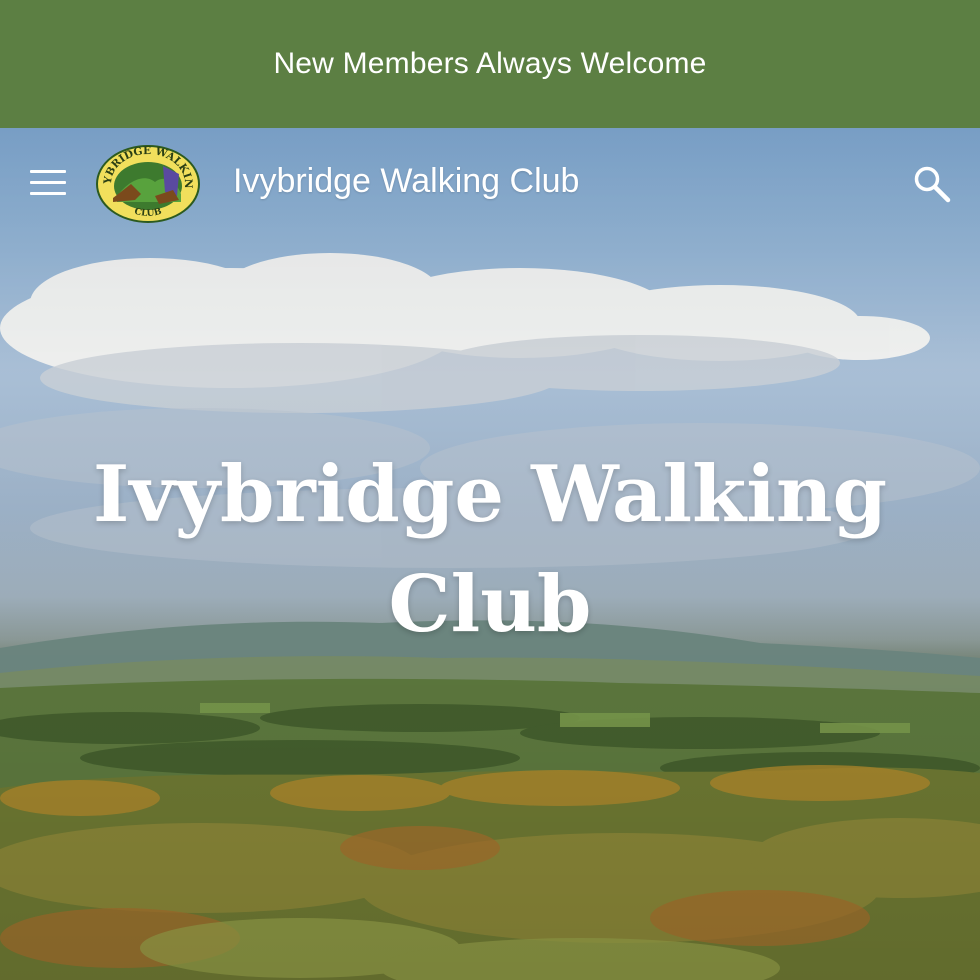  What do you see at coordinates (932, 184) in the screenshot?
I see `search-icon` at bounding box center [932, 184].